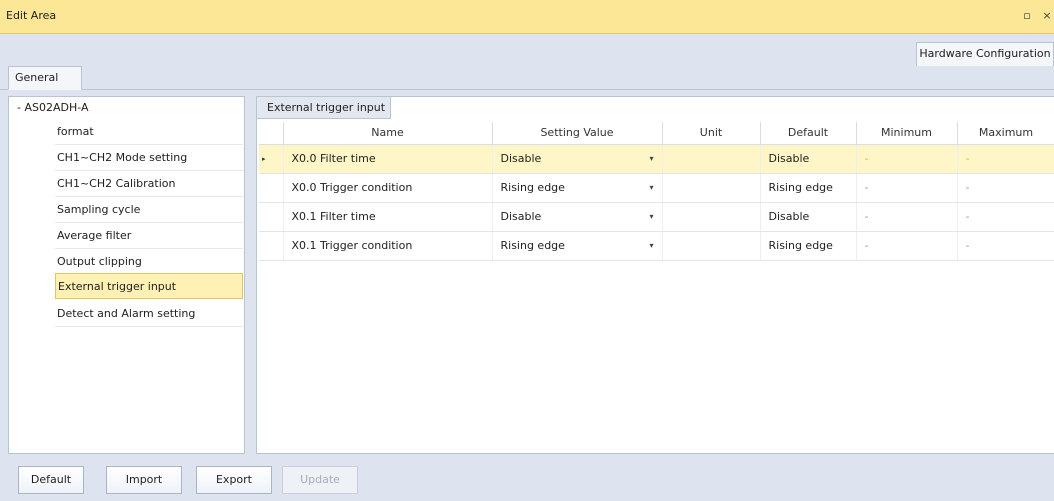 This screenshot has width=1054, height=501. I want to click on update-button: Update, so click(320, 480).